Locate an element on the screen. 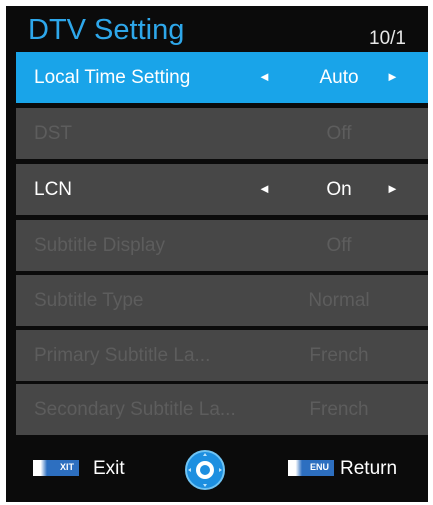  menu-item-label: DST is located at coordinates (53, 133).